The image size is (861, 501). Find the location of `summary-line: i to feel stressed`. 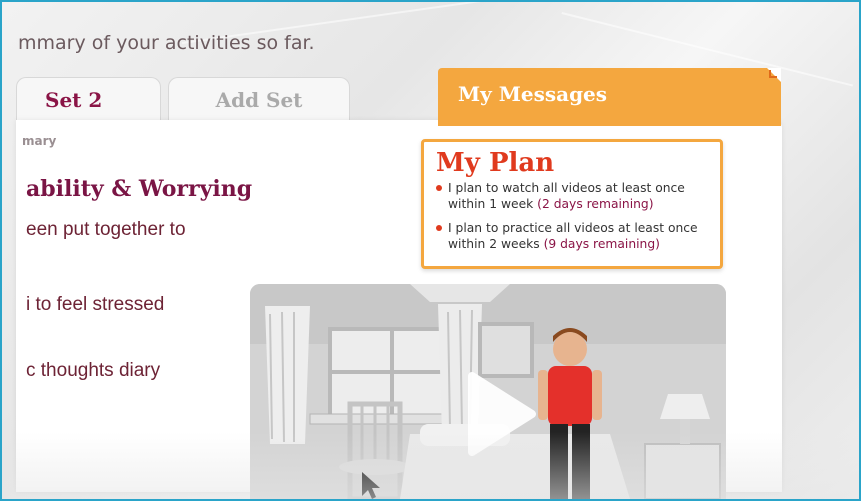

summary-line: i to feel stressed is located at coordinates (95, 304).